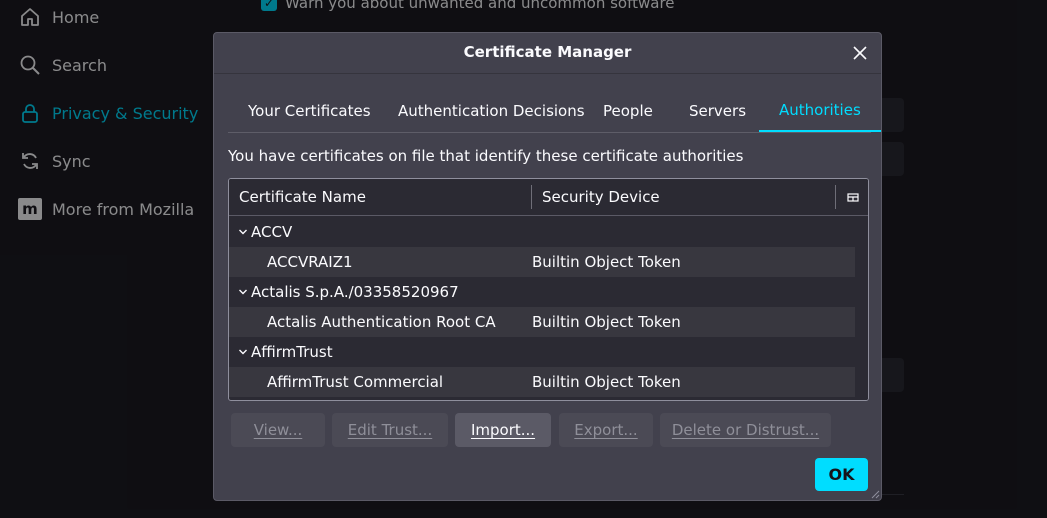 This screenshot has width=1047, height=518. Describe the element at coordinates (272, 232) in the screenshot. I see `group-name: ACCV` at that location.